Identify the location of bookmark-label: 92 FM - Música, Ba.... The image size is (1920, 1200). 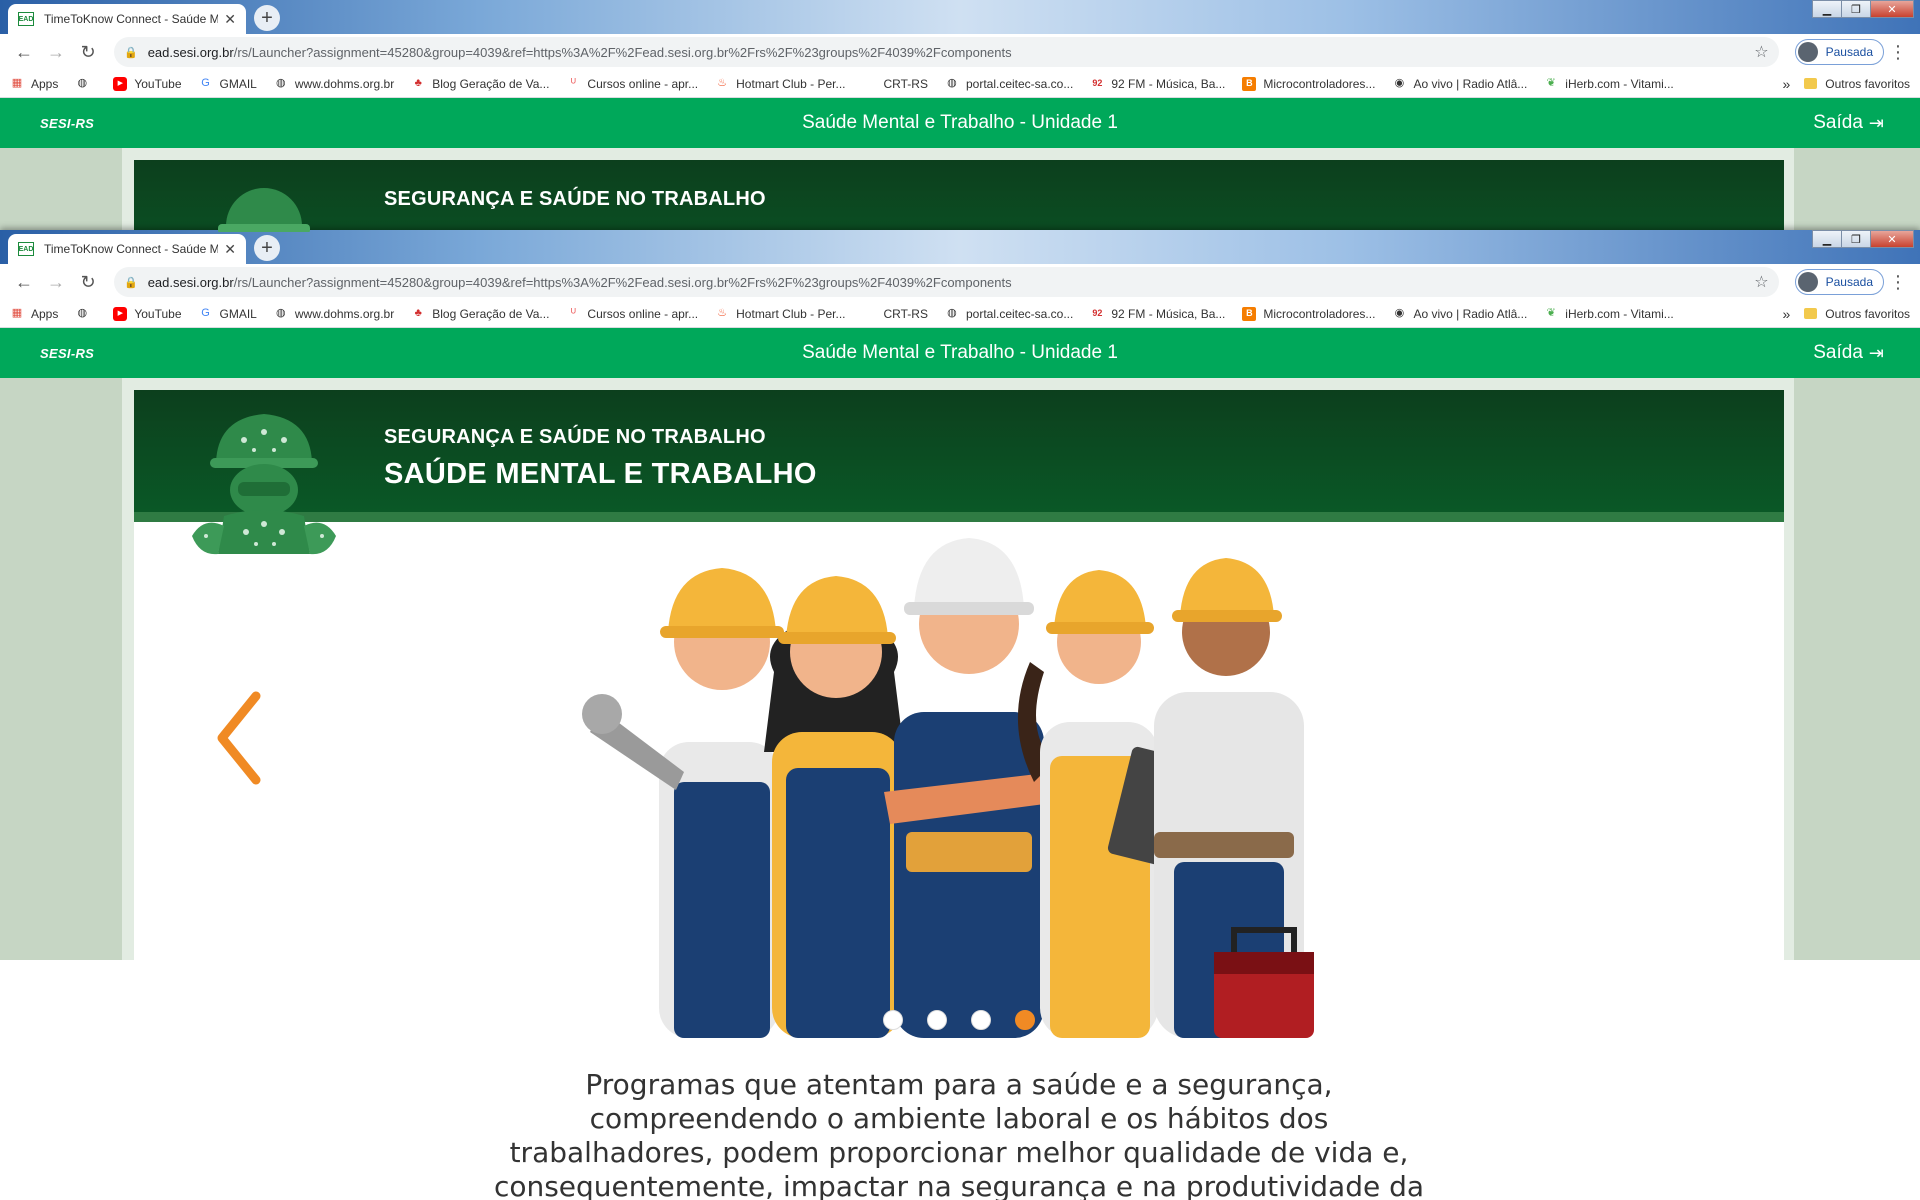
(1168, 313).